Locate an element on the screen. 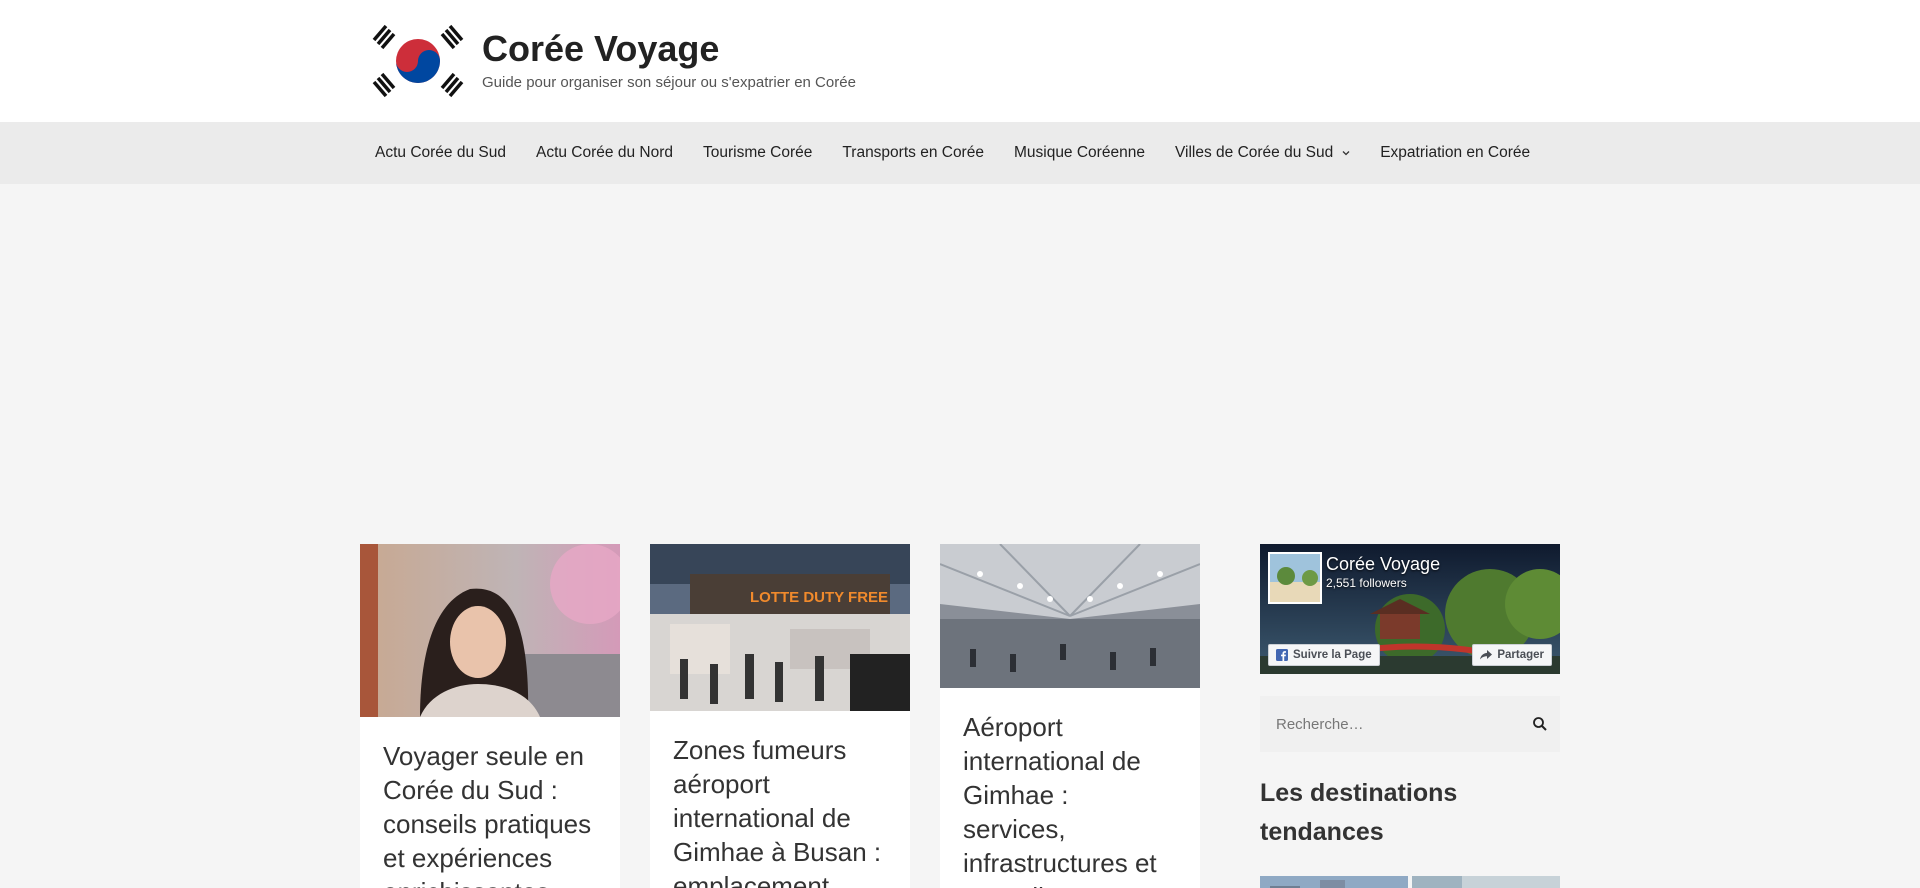 Image resolution: width=1920 pixels, height=888 pixels. post-thumbnail: LOTTE DUTY FREE is located at coordinates (780, 627).